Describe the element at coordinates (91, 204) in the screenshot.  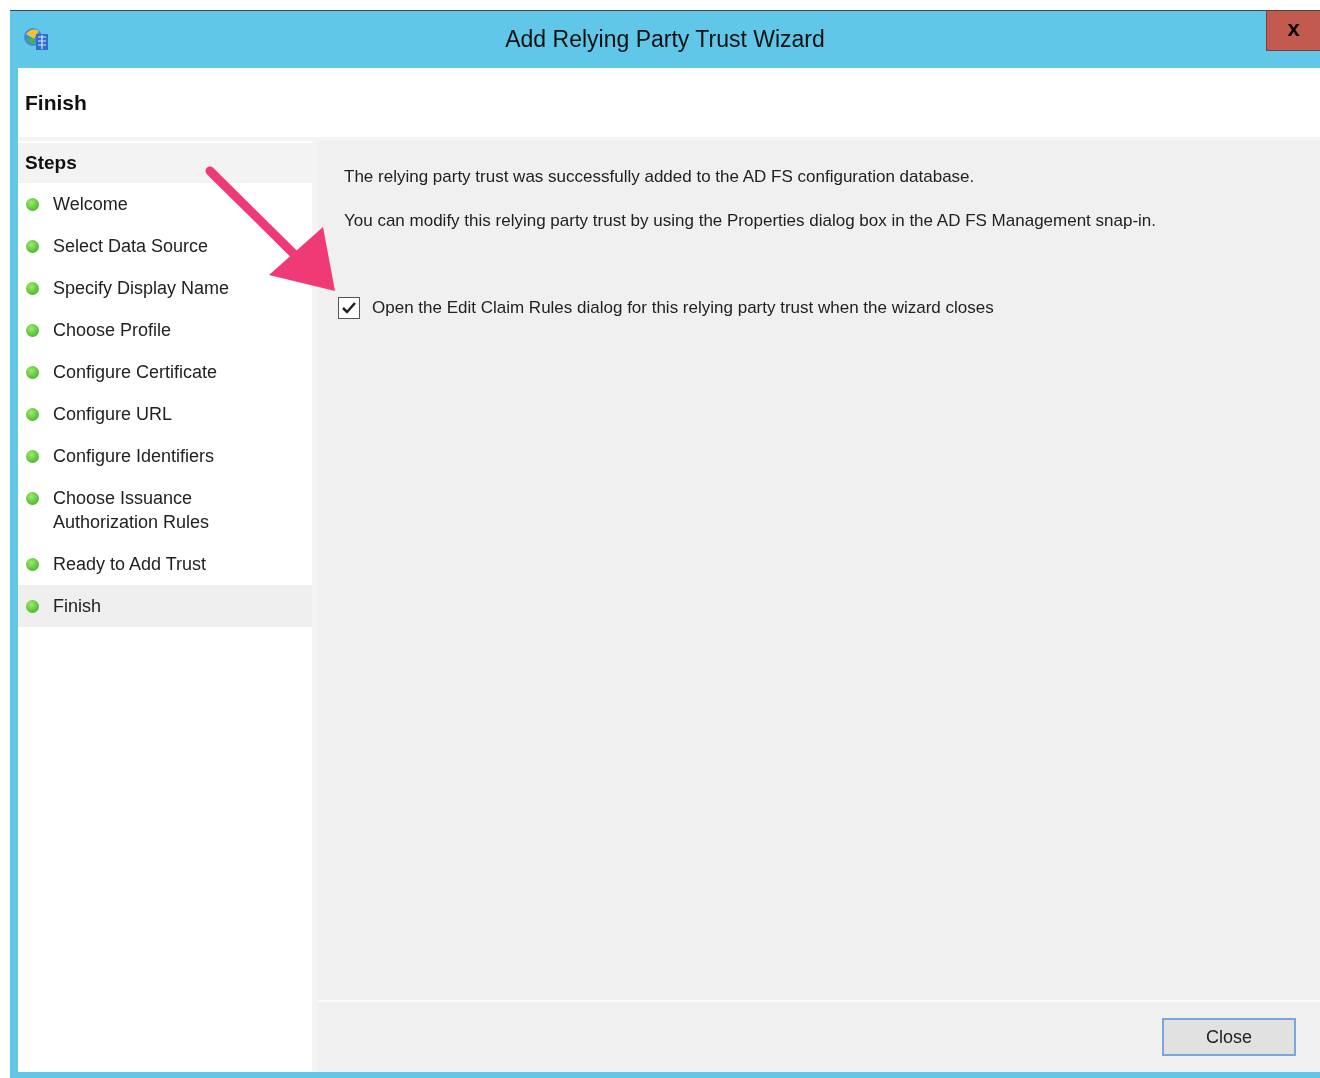
I see `step-label: Welcome` at that location.